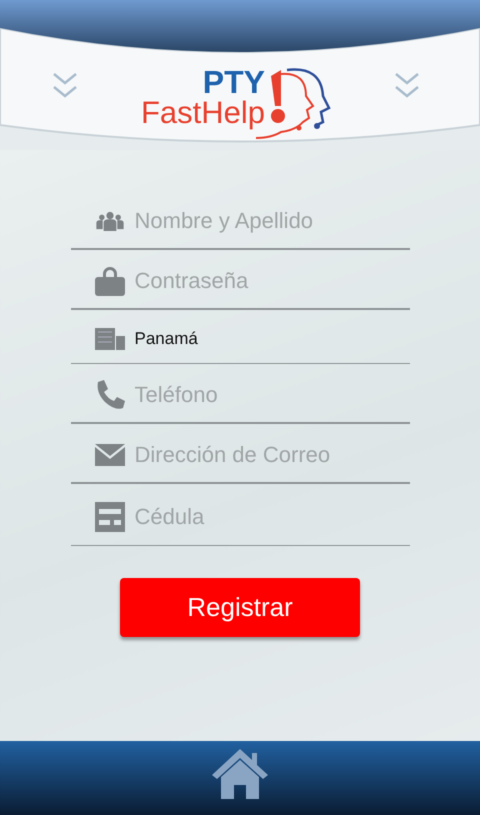 The image size is (480, 815). I want to click on input-field: Cédula, so click(264, 517).